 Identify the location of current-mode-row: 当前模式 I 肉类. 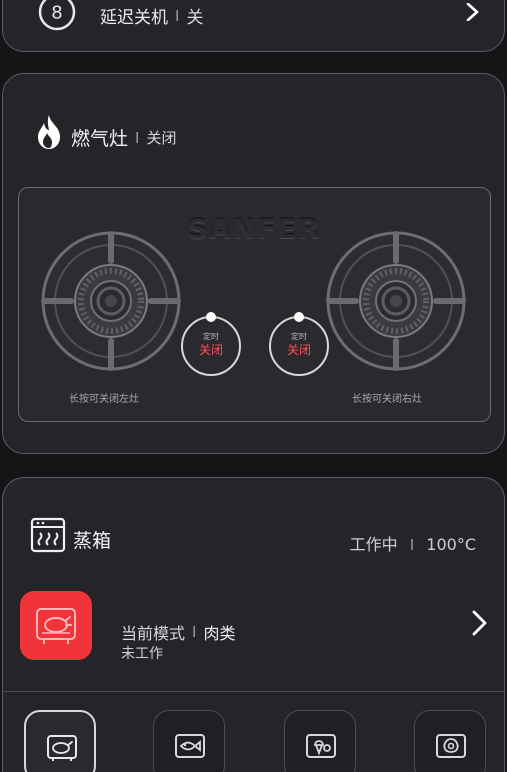
(178, 632).